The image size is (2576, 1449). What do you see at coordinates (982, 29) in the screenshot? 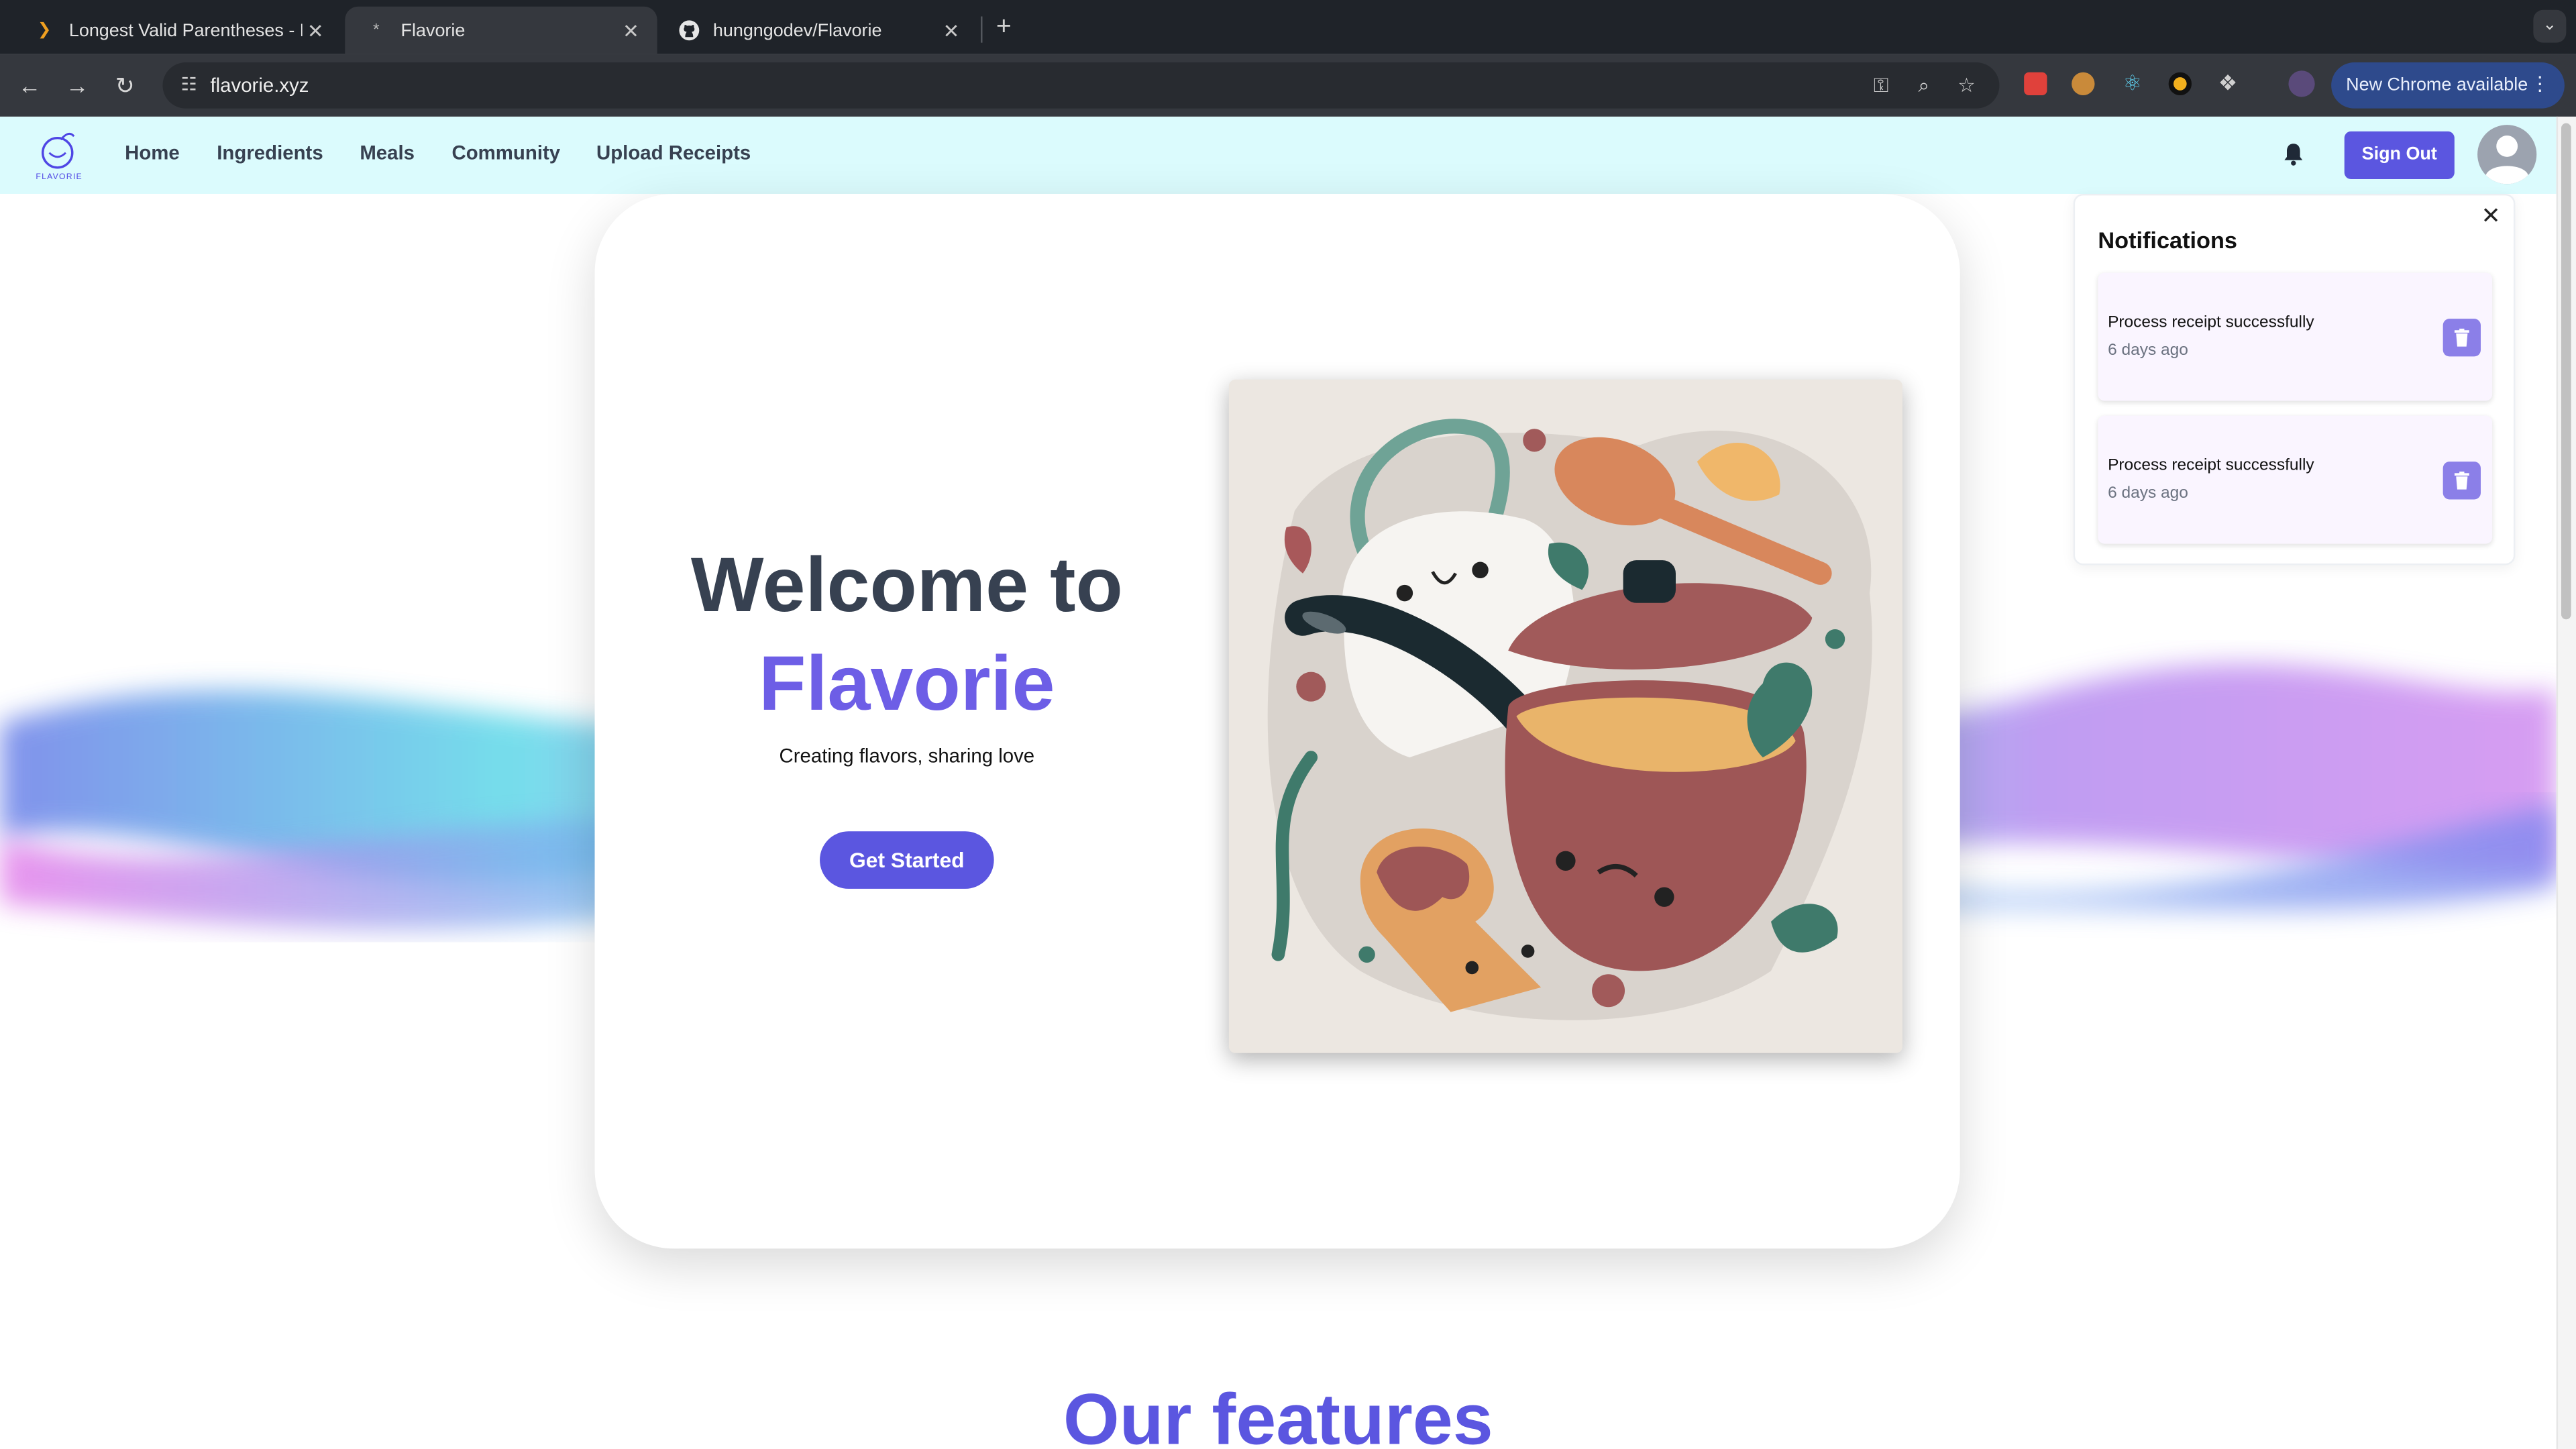
I see `tab-separator` at bounding box center [982, 29].